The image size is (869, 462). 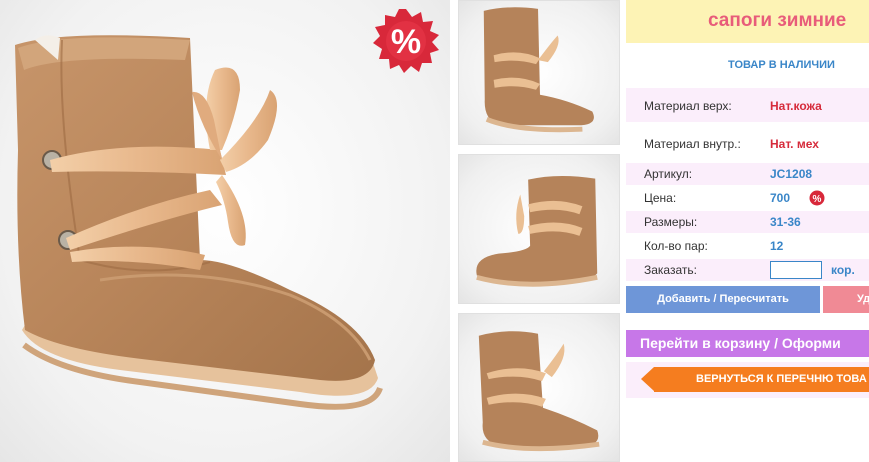 I want to click on spec-row-material-top: Материал верх: Нат.кожа, so click(x=747, y=105).